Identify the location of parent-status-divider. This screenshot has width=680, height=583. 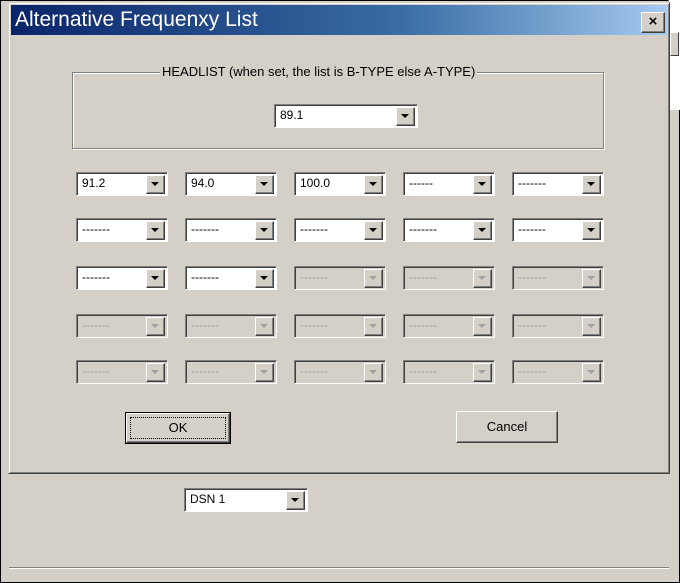
(339, 575).